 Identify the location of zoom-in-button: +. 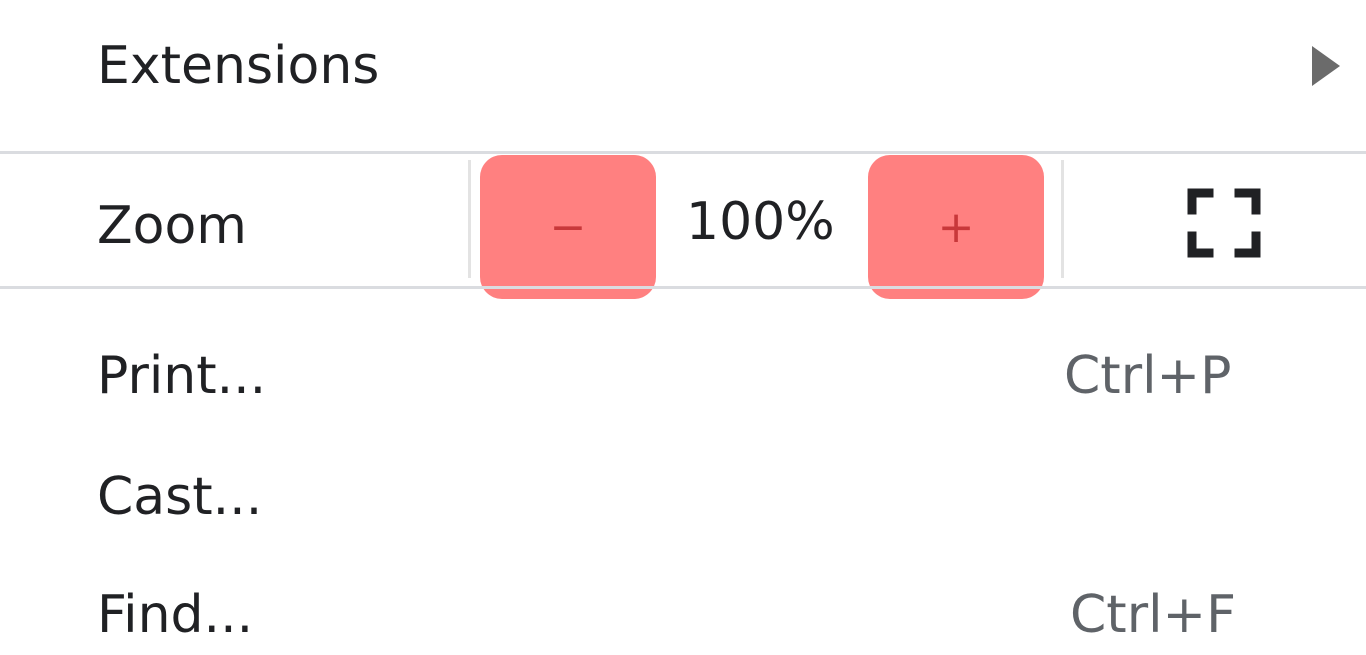
(956, 227).